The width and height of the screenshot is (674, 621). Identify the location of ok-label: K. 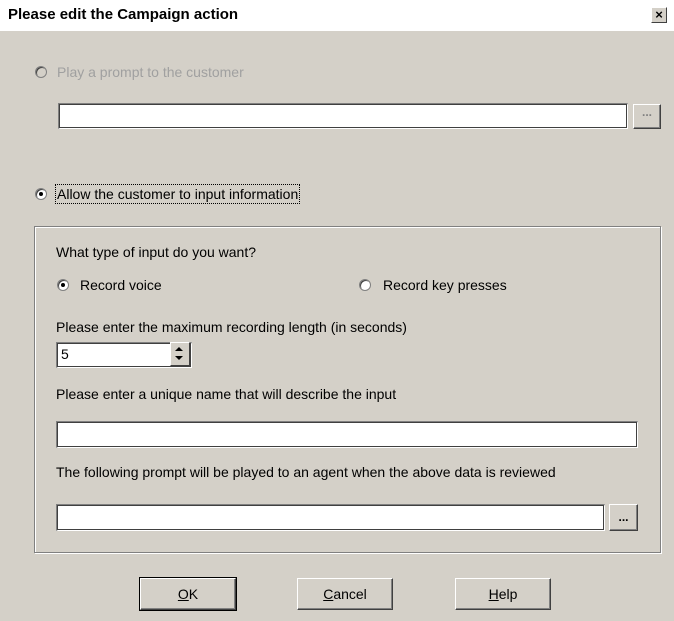
(193, 594).